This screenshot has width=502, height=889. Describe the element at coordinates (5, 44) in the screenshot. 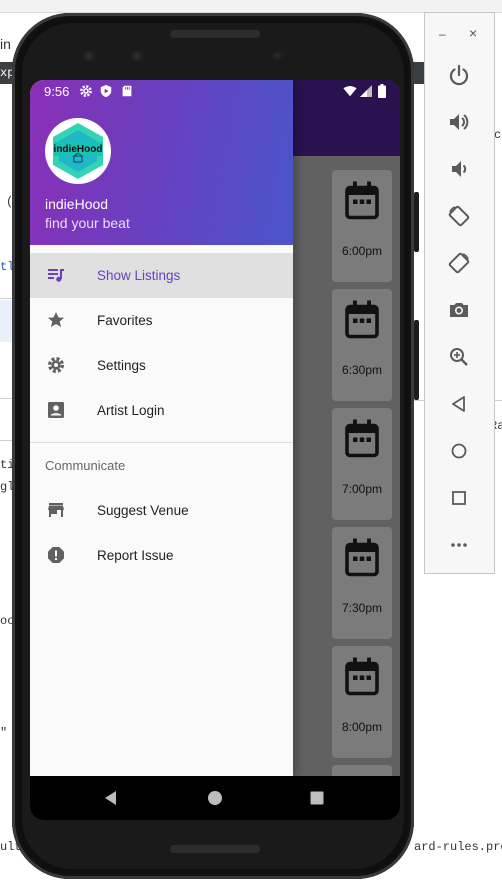

I see `ide-text: in` at that location.